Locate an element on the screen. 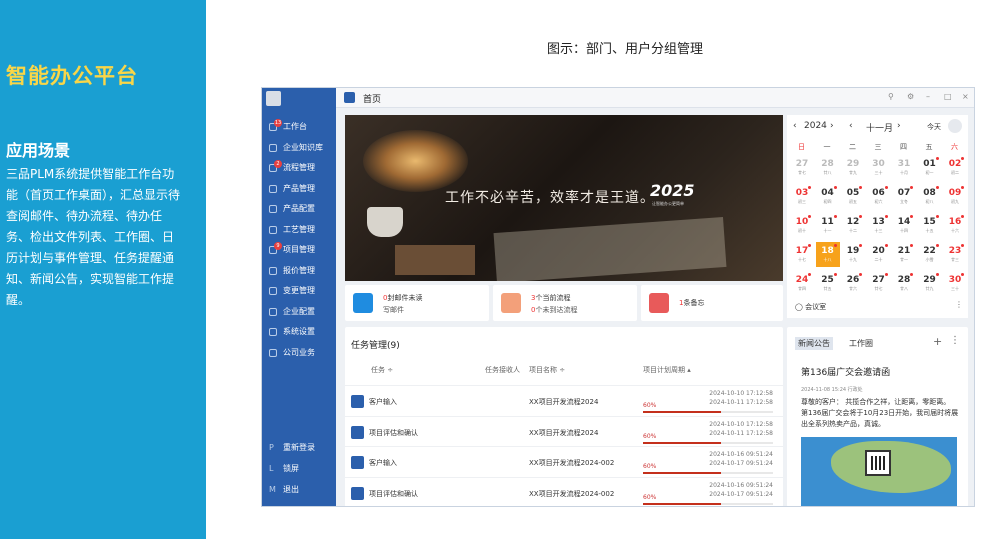  mail-card: 0封邮件未读 写邮件 is located at coordinates (417, 303).